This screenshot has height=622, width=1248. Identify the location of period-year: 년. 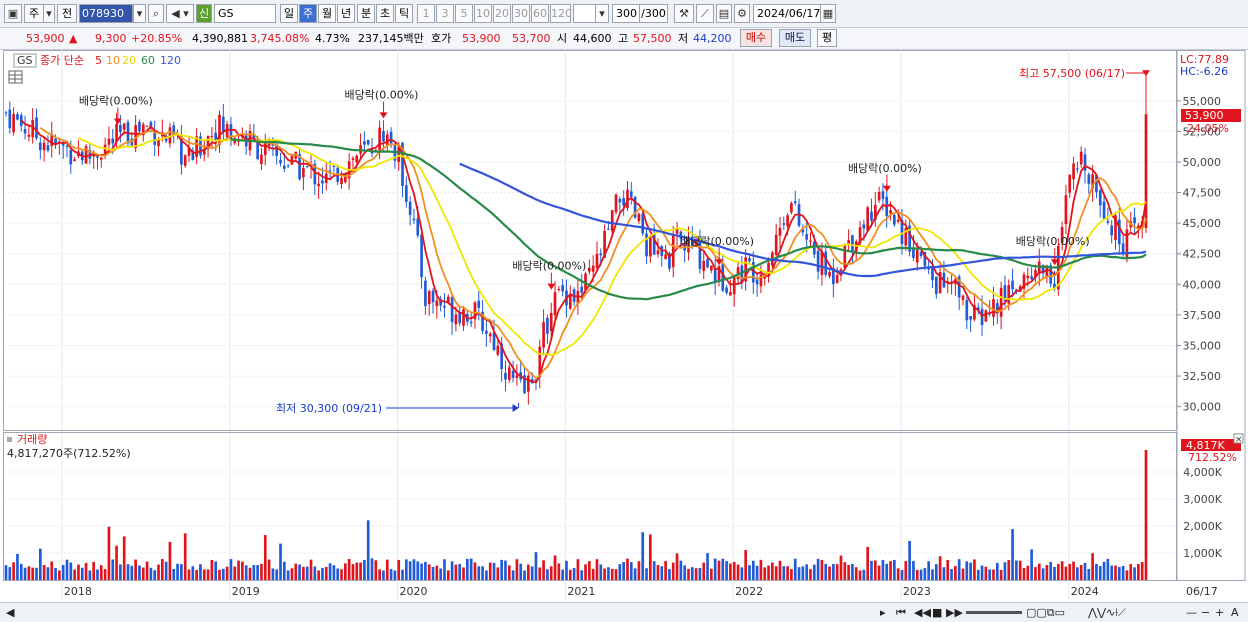
(346, 13).